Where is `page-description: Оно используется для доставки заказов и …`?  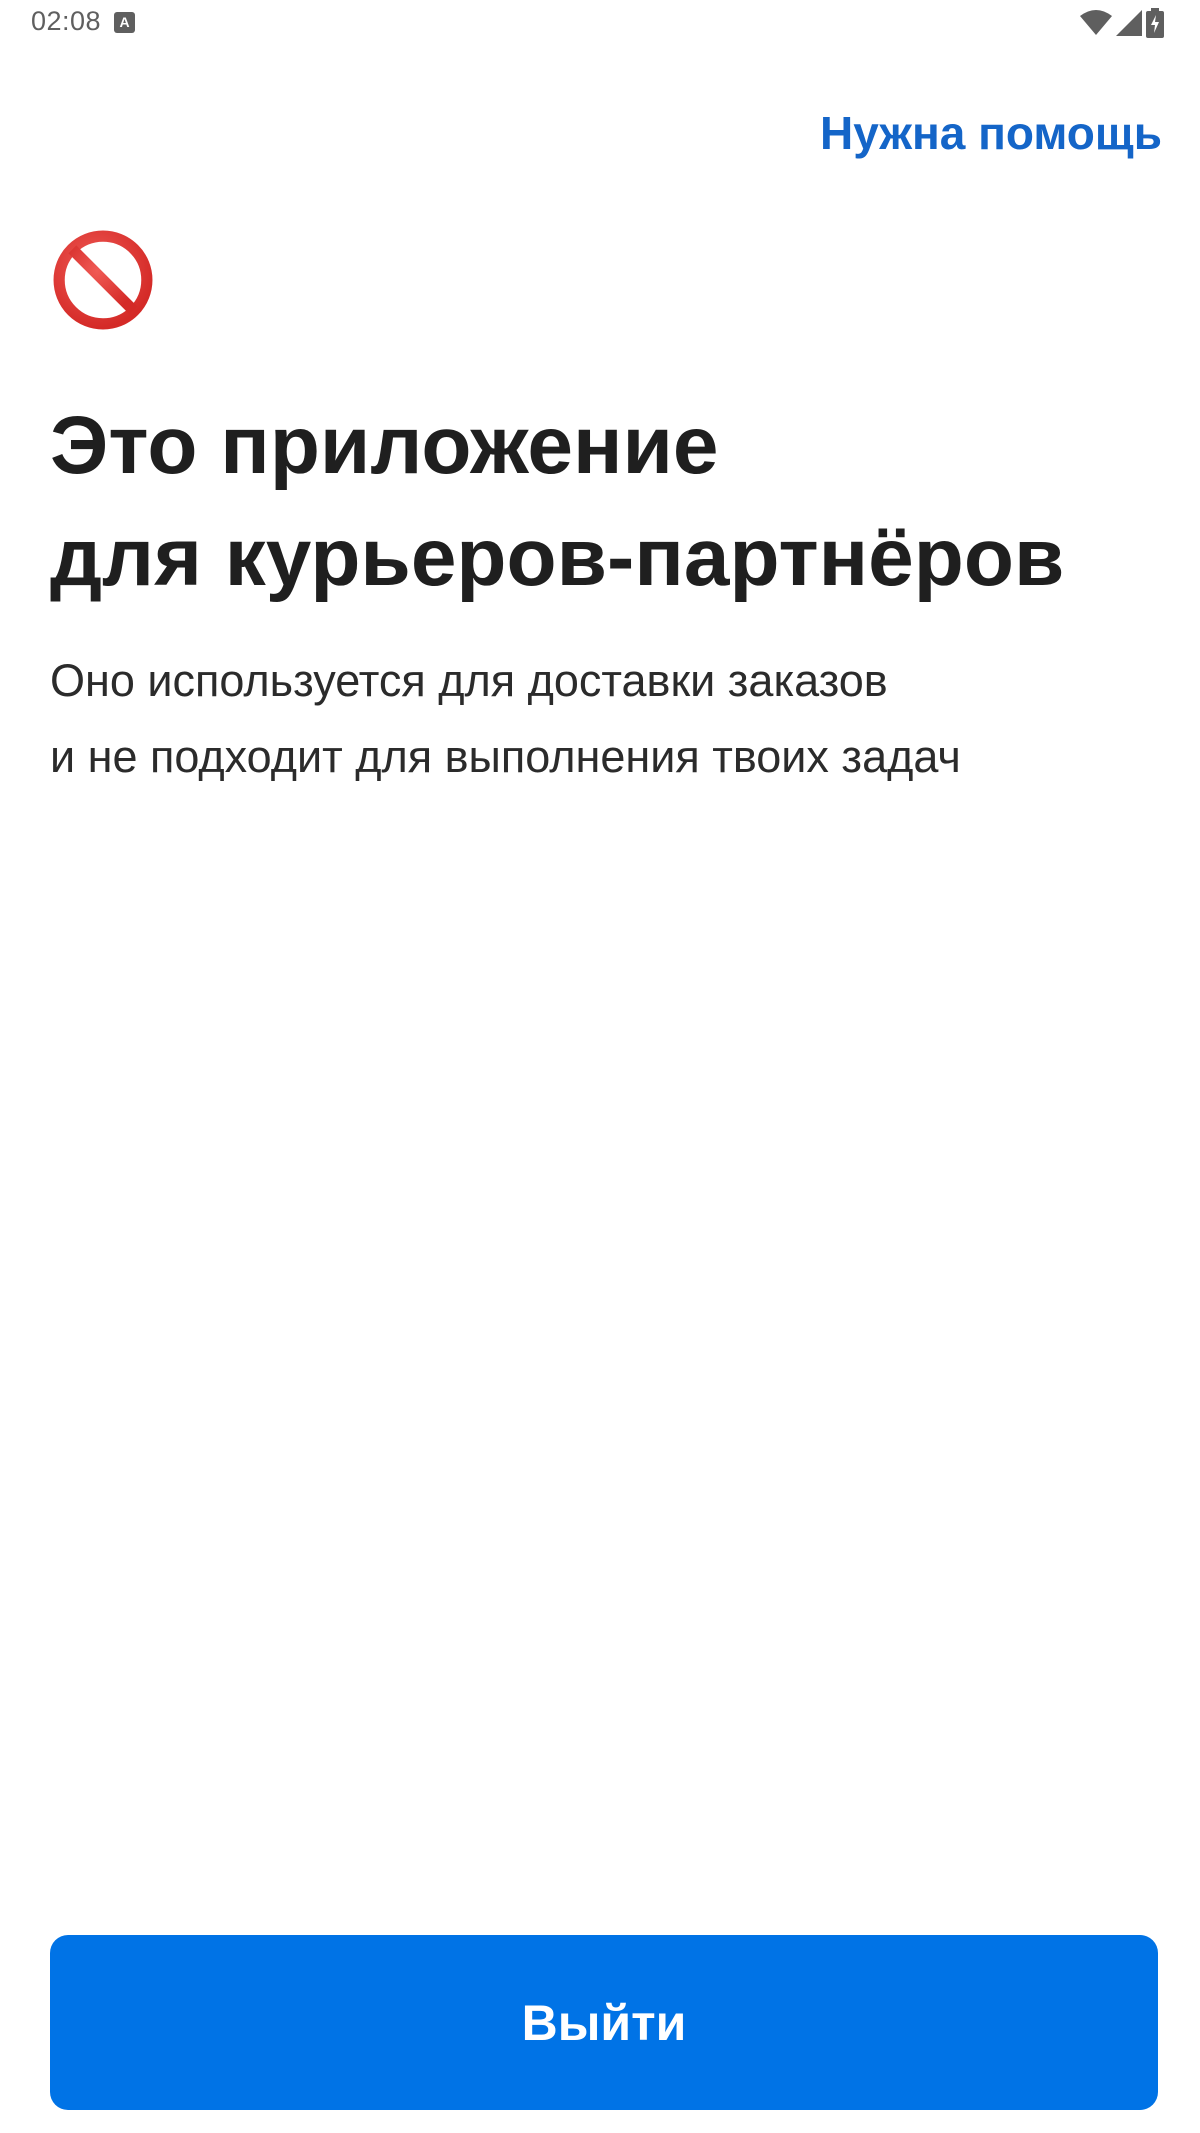 page-description: Оно используется для доставки заказов и … is located at coordinates (605, 719).